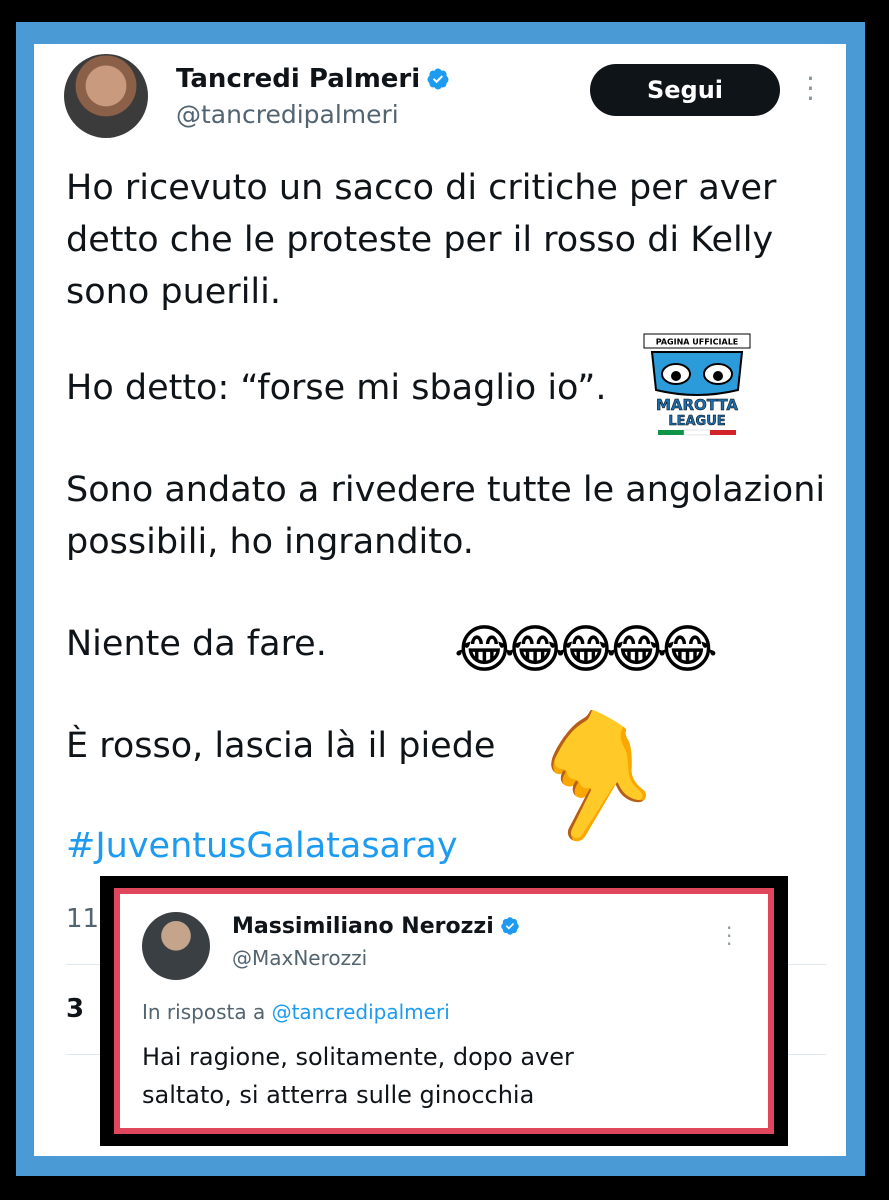 Image resolution: width=889 pixels, height=1200 pixels. What do you see at coordinates (338, 1095) in the screenshot?
I see `reply-text-line: saltato, si atterra sulle ginocchia` at bounding box center [338, 1095].